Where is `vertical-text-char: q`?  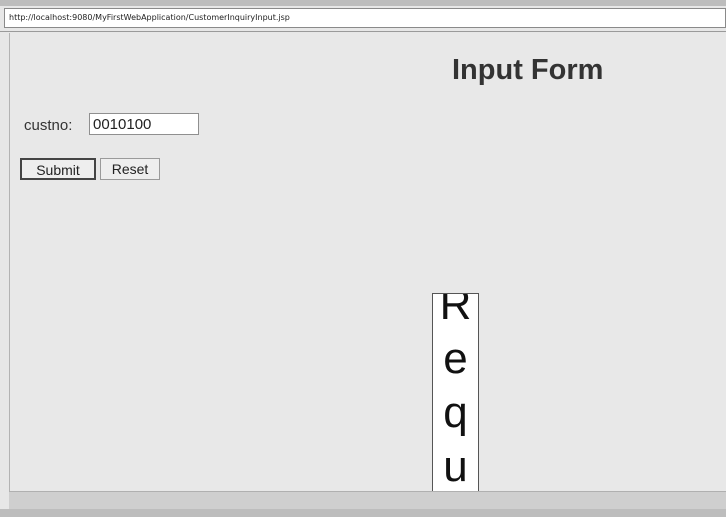 vertical-text-char: q is located at coordinates (455, 412).